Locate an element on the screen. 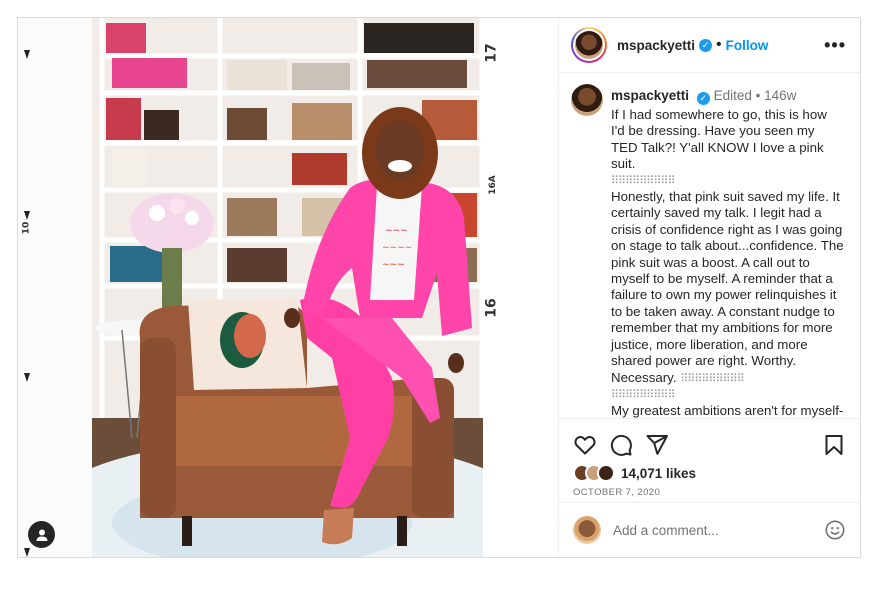  post-date: OCTOBER 7, 2020 is located at coordinates (709, 490).